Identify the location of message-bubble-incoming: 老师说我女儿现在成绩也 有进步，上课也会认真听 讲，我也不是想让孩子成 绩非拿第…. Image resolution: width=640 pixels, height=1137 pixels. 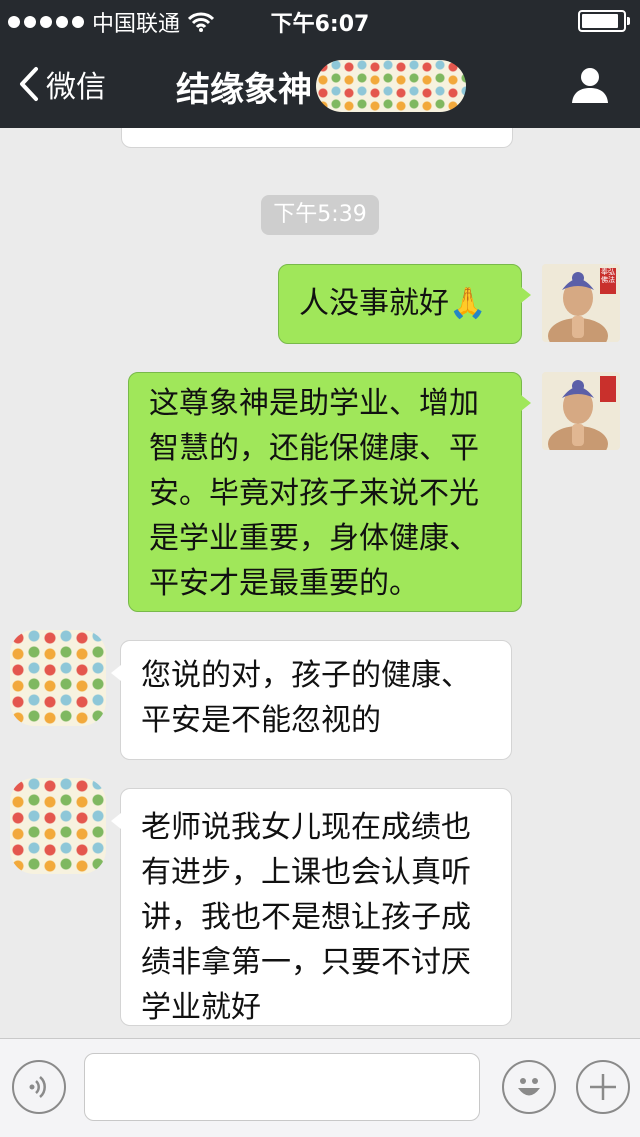
(311, 907).